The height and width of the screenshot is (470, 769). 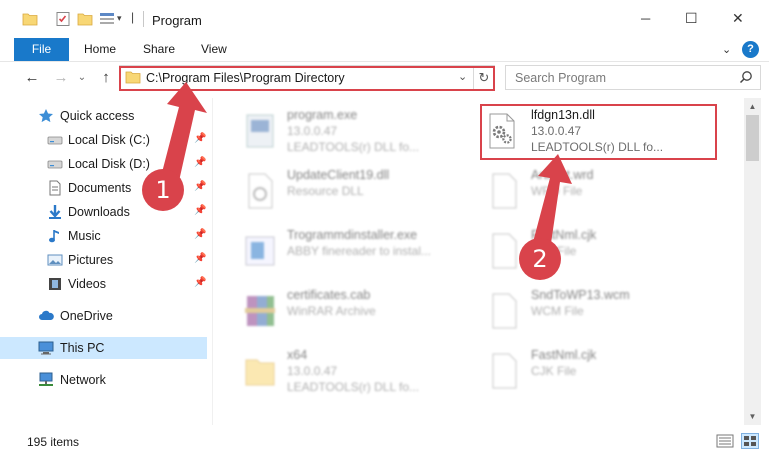 What do you see at coordinates (726, 49) in the screenshot?
I see `ribbon-expand-icon: ⌄` at bounding box center [726, 49].